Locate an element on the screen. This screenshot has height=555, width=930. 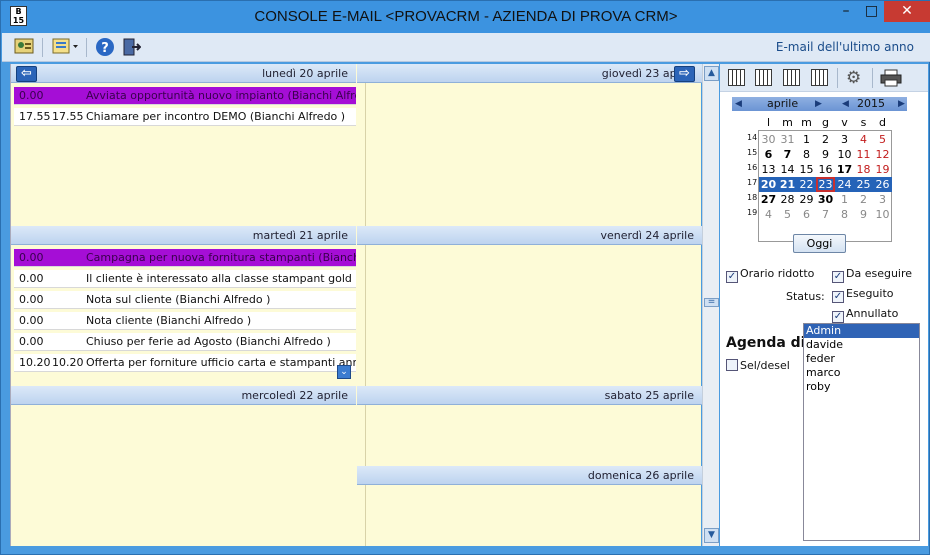
day-cell: 19 is located at coordinates (882, 169).